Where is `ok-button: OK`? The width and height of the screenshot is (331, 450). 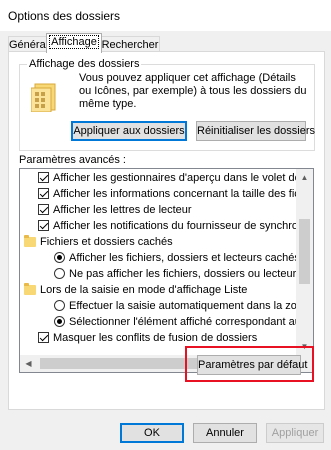
ok-button: OK is located at coordinates (152, 433).